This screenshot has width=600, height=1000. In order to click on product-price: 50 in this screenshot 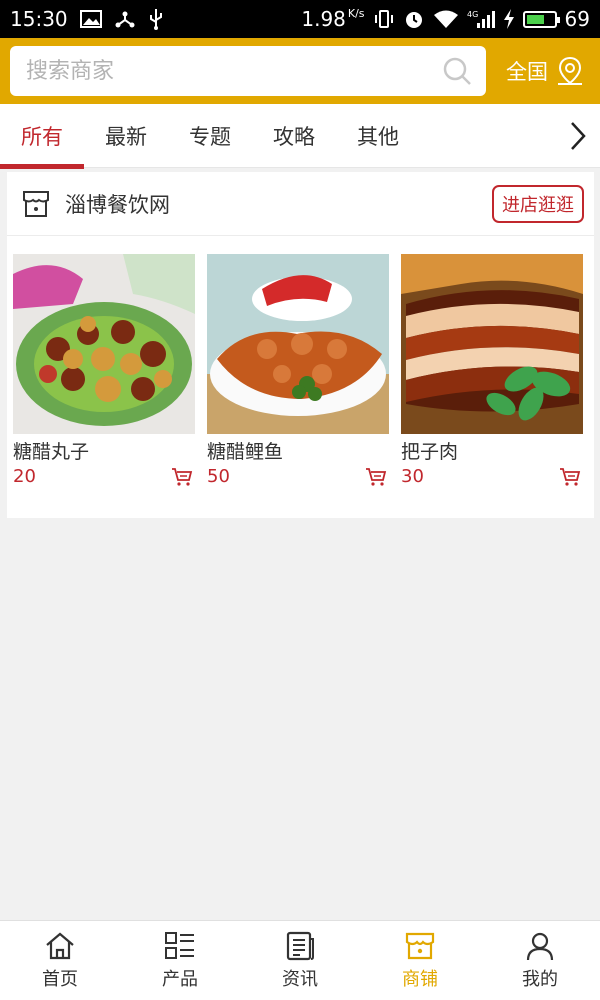, I will do `click(218, 476)`.